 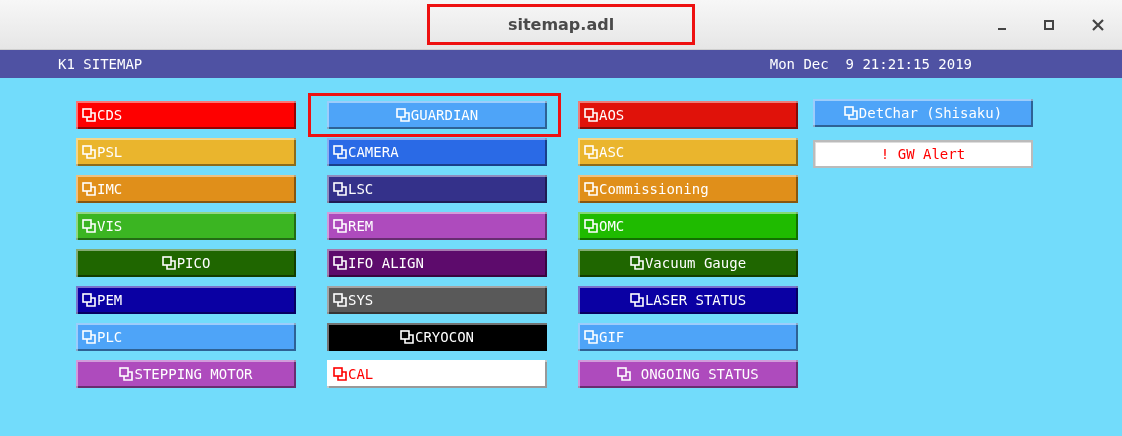 I want to click on menu-button: LASER STATUS, so click(x=688, y=300).